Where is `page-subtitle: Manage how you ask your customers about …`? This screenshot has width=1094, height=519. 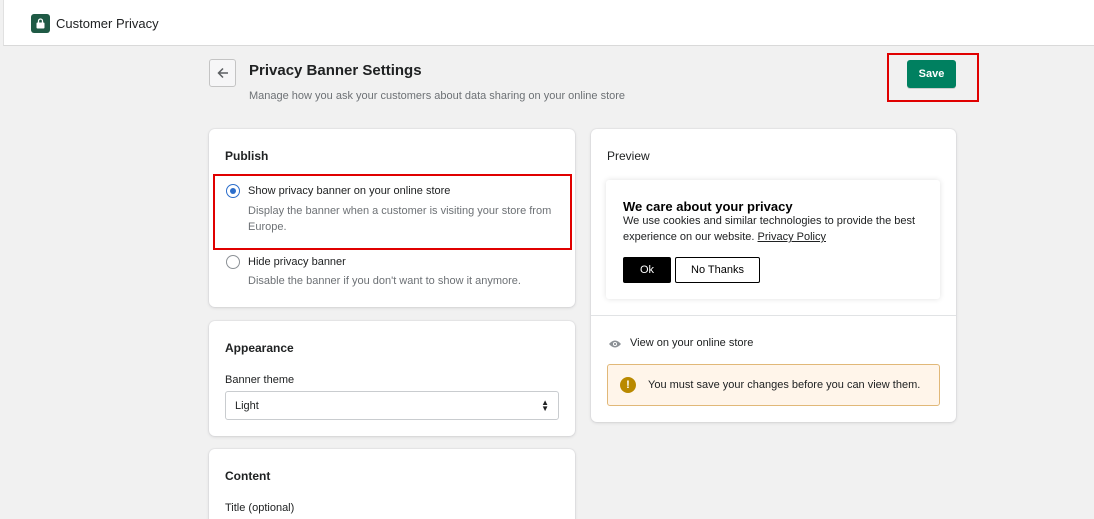 page-subtitle: Manage how you ask your customers about … is located at coordinates (437, 96).